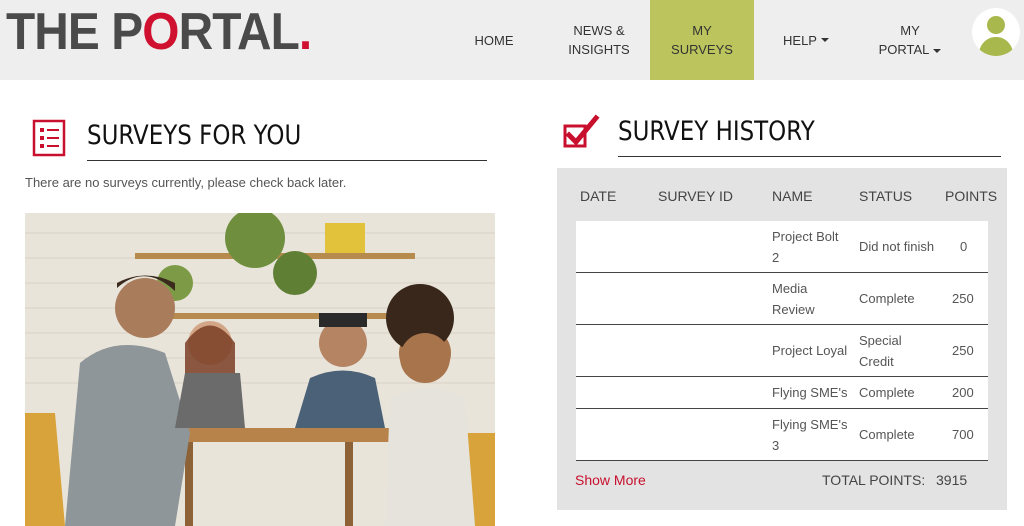 Image resolution: width=1024 pixels, height=526 pixels. I want to click on row-name-line1: Media, so click(790, 288).